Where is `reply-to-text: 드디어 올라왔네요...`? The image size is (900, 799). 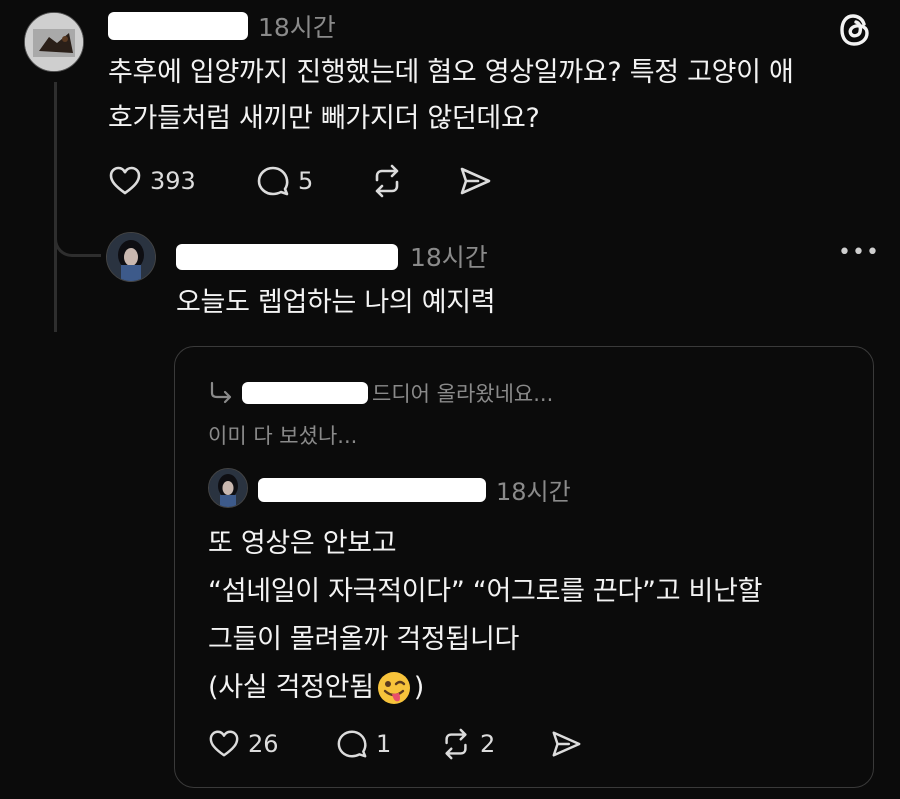
reply-to-text: 드디어 올라왔네요... is located at coordinates (463, 394).